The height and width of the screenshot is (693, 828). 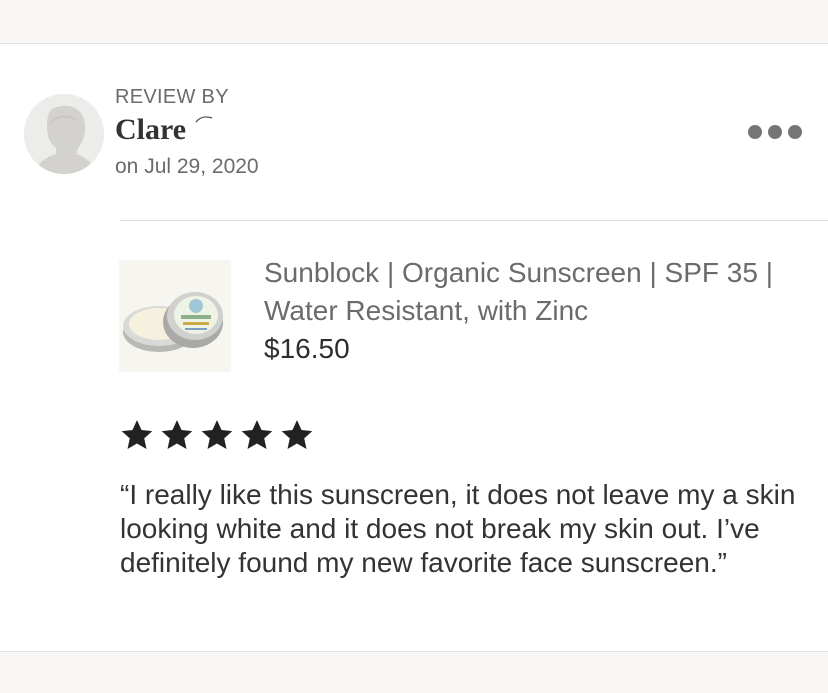 What do you see at coordinates (755, 132) in the screenshot?
I see `more-options-icon` at bounding box center [755, 132].